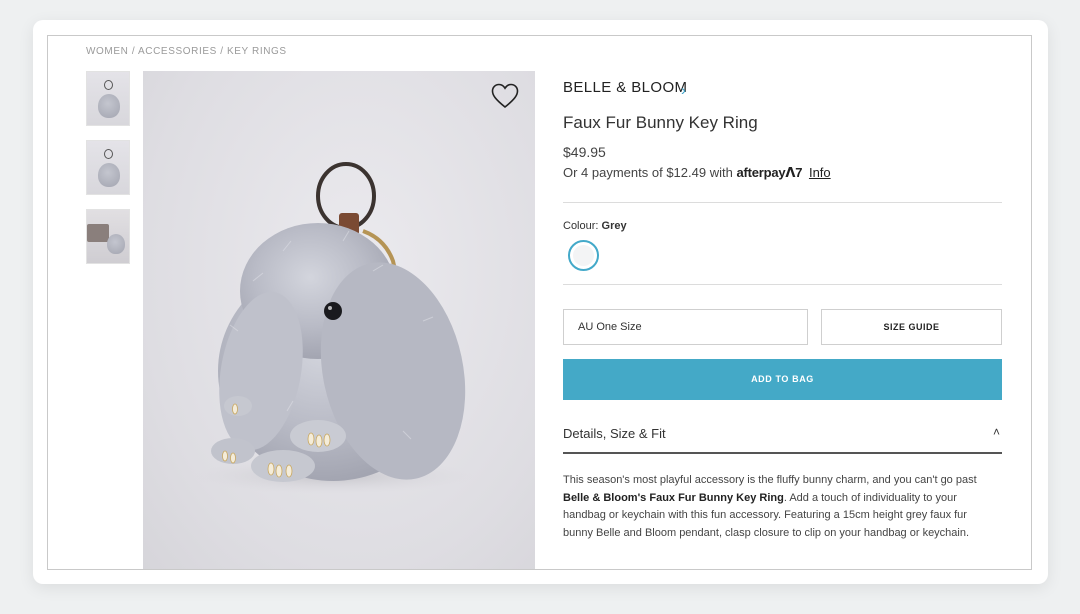 This screenshot has height=614, width=1080. Describe the element at coordinates (761, 172) in the screenshot. I see `afterpay-logo-text: afterpay` at that location.